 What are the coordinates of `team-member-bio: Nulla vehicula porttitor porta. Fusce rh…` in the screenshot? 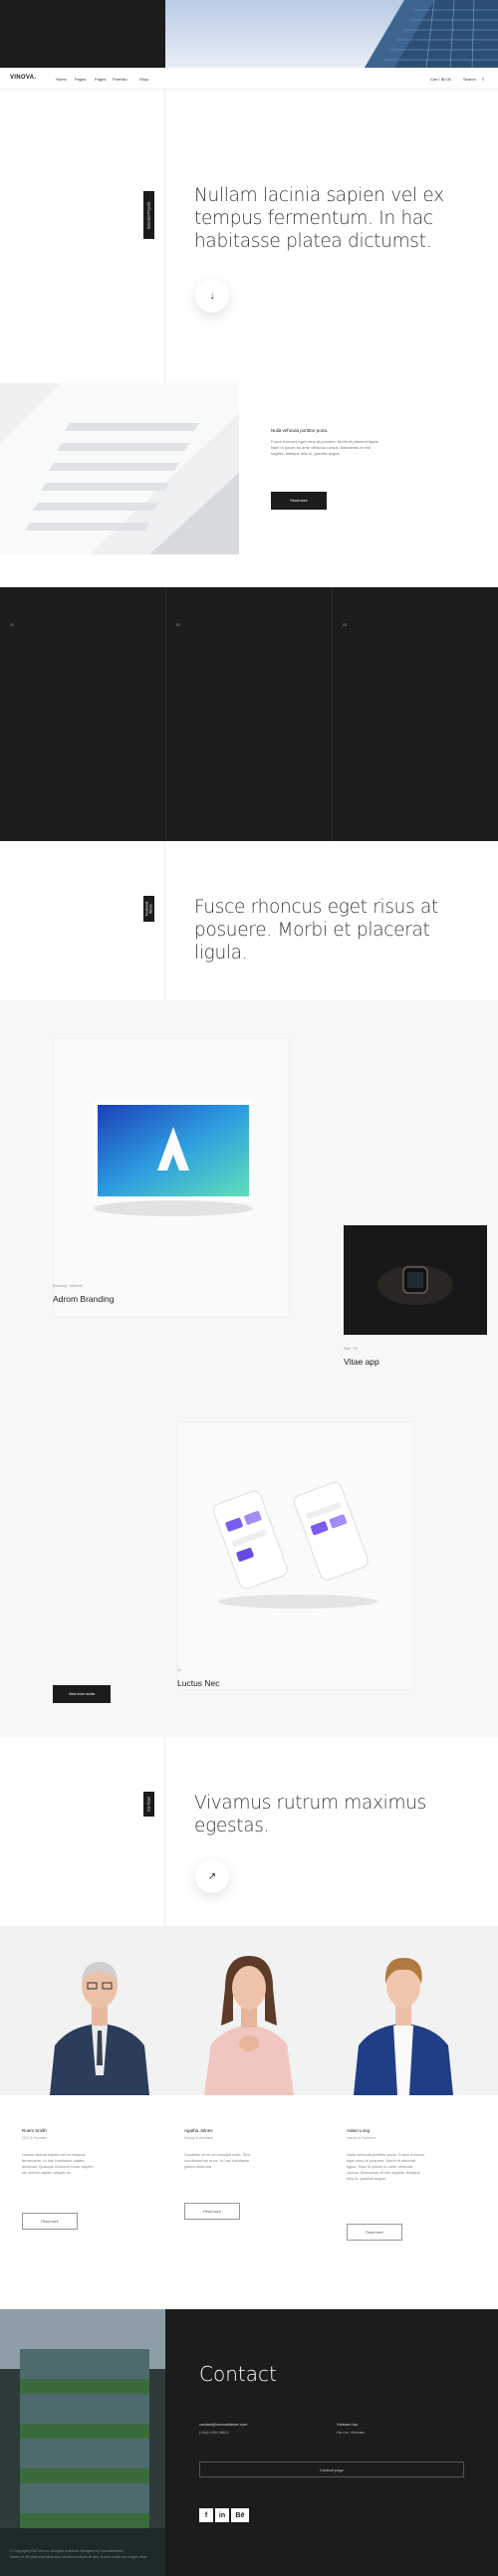 It's located at (416, 2167).